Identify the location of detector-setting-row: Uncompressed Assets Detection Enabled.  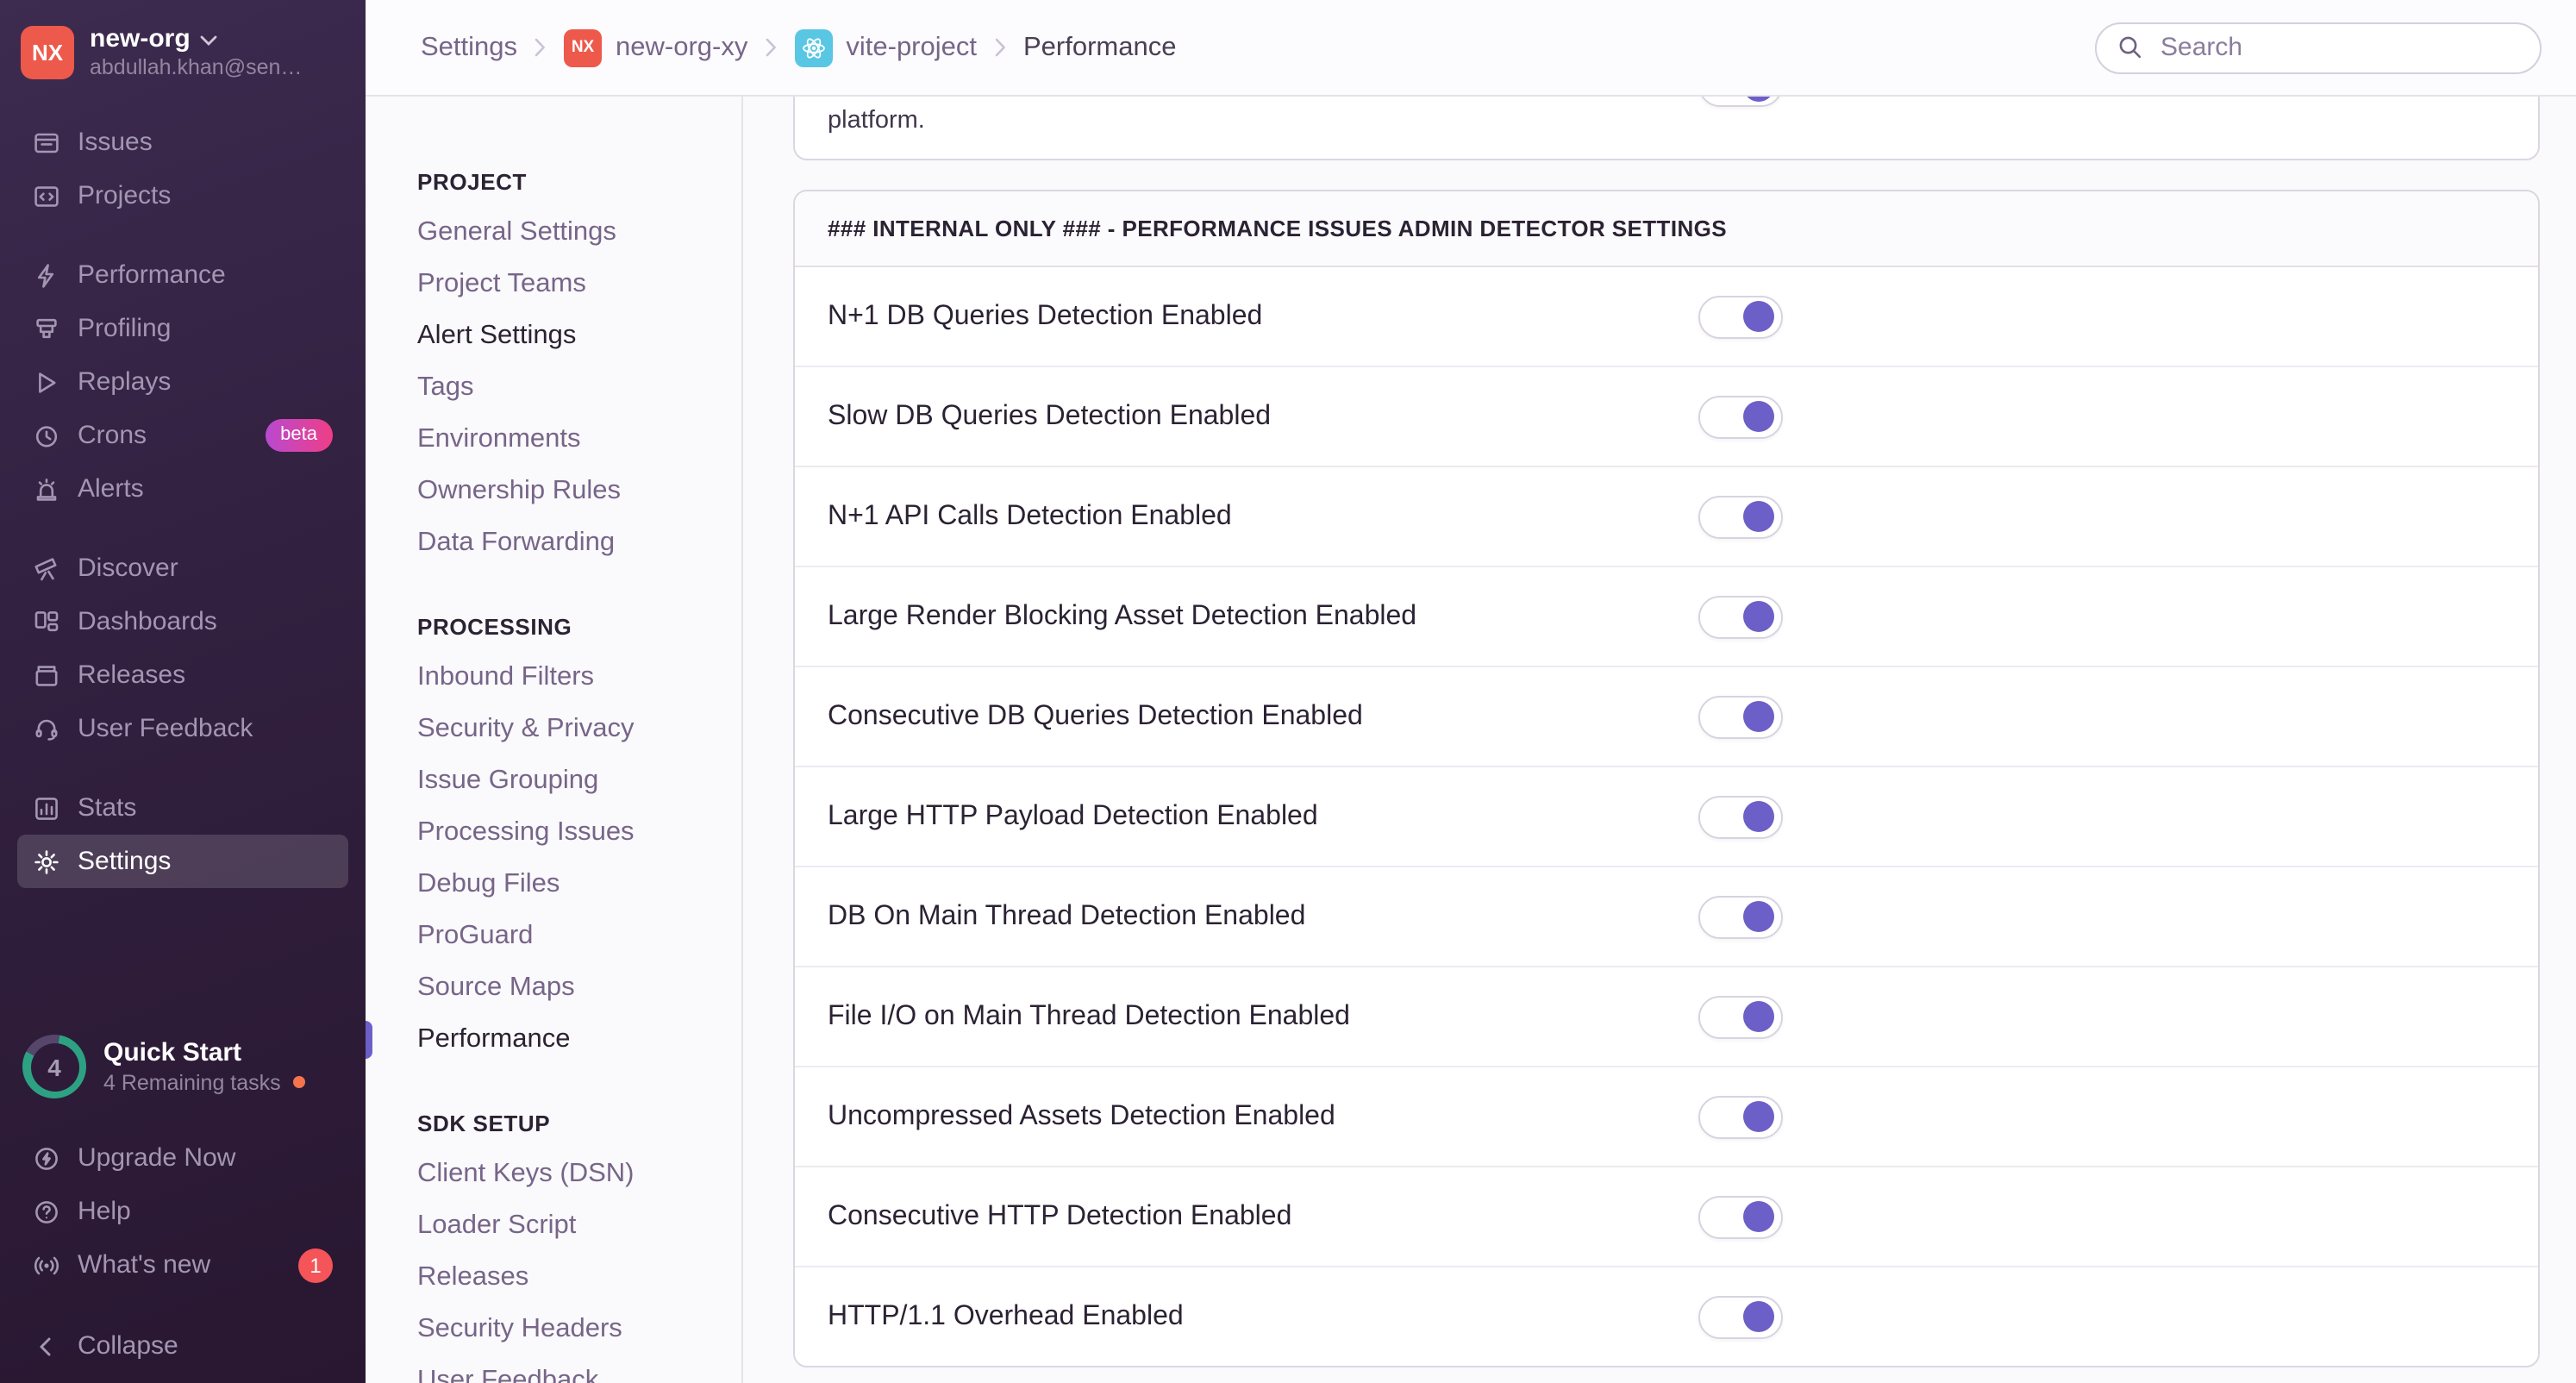
(1666, 1116).